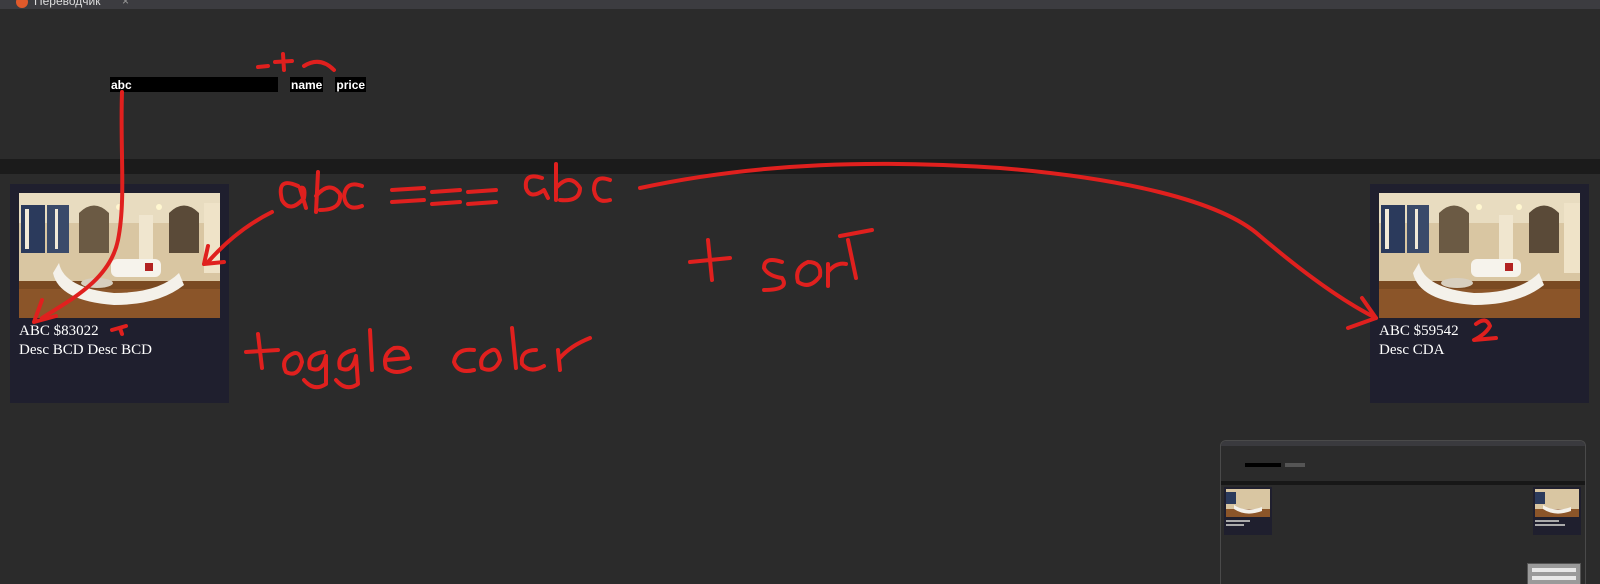 The width and height of the screenshot is (1600, 584). What do you see at coordinates (1295, 465) in the screenshot?
I see `thumbnail-sort-buttons` at bounding box center [1295, 465].